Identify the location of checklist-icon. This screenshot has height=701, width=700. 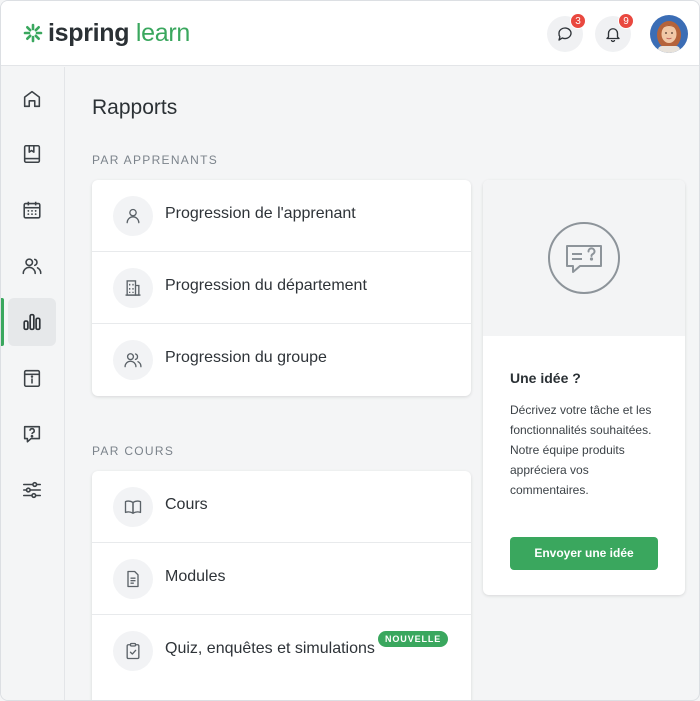
(133, 651).